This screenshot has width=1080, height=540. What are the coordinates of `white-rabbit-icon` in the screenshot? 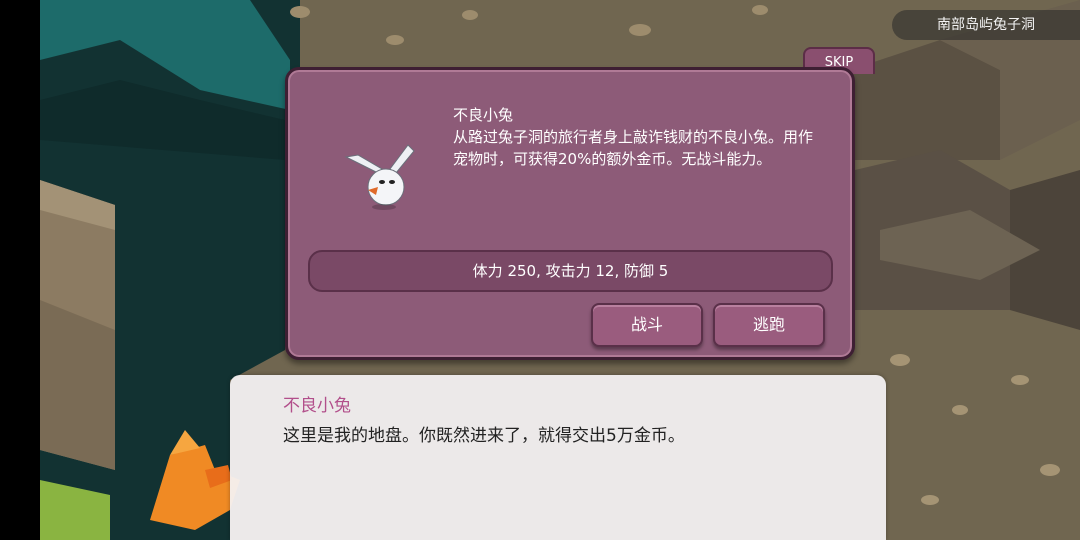 It's located at (379, 177).